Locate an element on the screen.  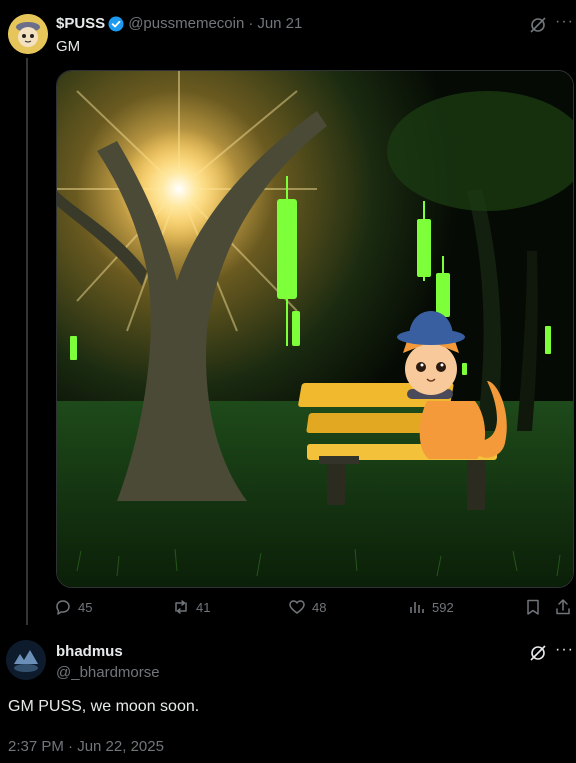
reply-author-handle: @_bhardmorse is located at coordinates (108, 672).